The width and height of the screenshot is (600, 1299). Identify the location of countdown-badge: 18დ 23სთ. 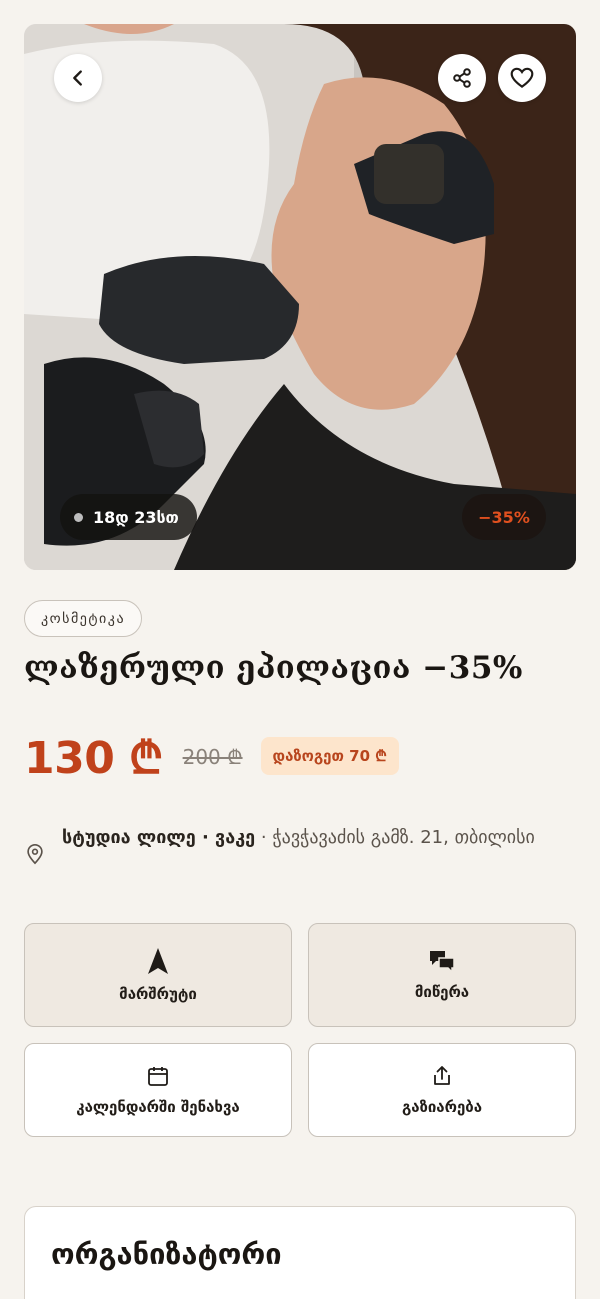
(128, 517).